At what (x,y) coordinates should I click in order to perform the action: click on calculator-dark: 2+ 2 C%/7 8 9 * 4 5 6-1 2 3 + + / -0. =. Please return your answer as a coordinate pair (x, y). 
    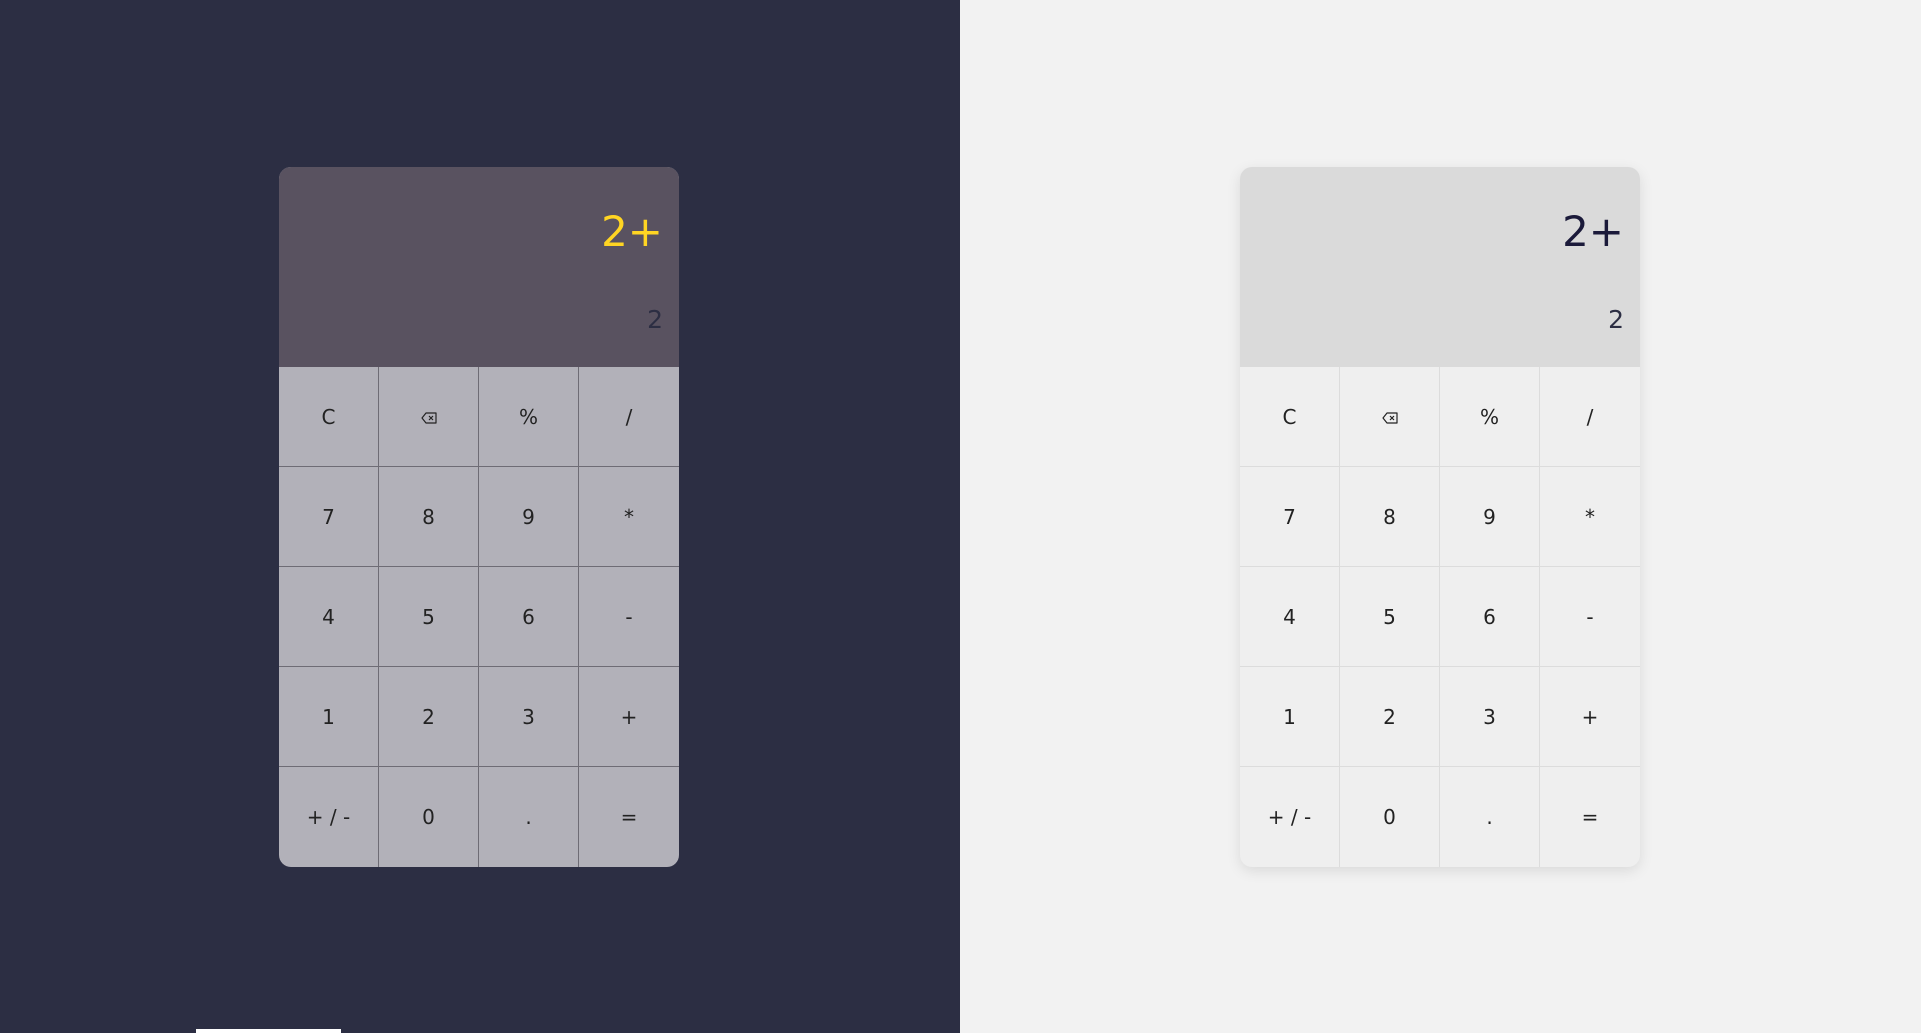
    Looking at the image, I should click on (479, 517).